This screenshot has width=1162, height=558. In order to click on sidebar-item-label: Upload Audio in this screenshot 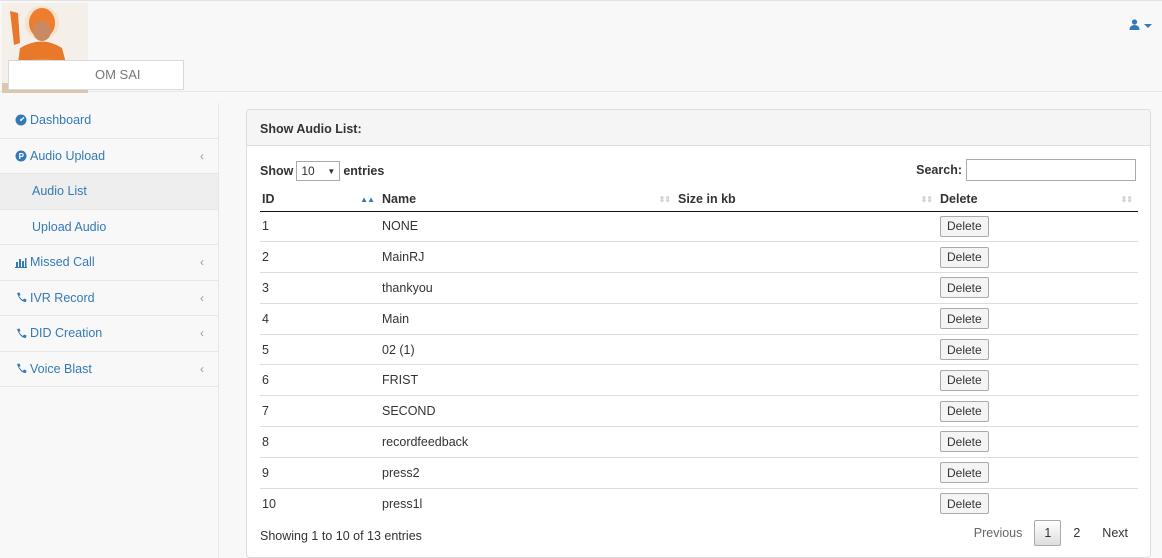, I will do `click(69, 226)`.